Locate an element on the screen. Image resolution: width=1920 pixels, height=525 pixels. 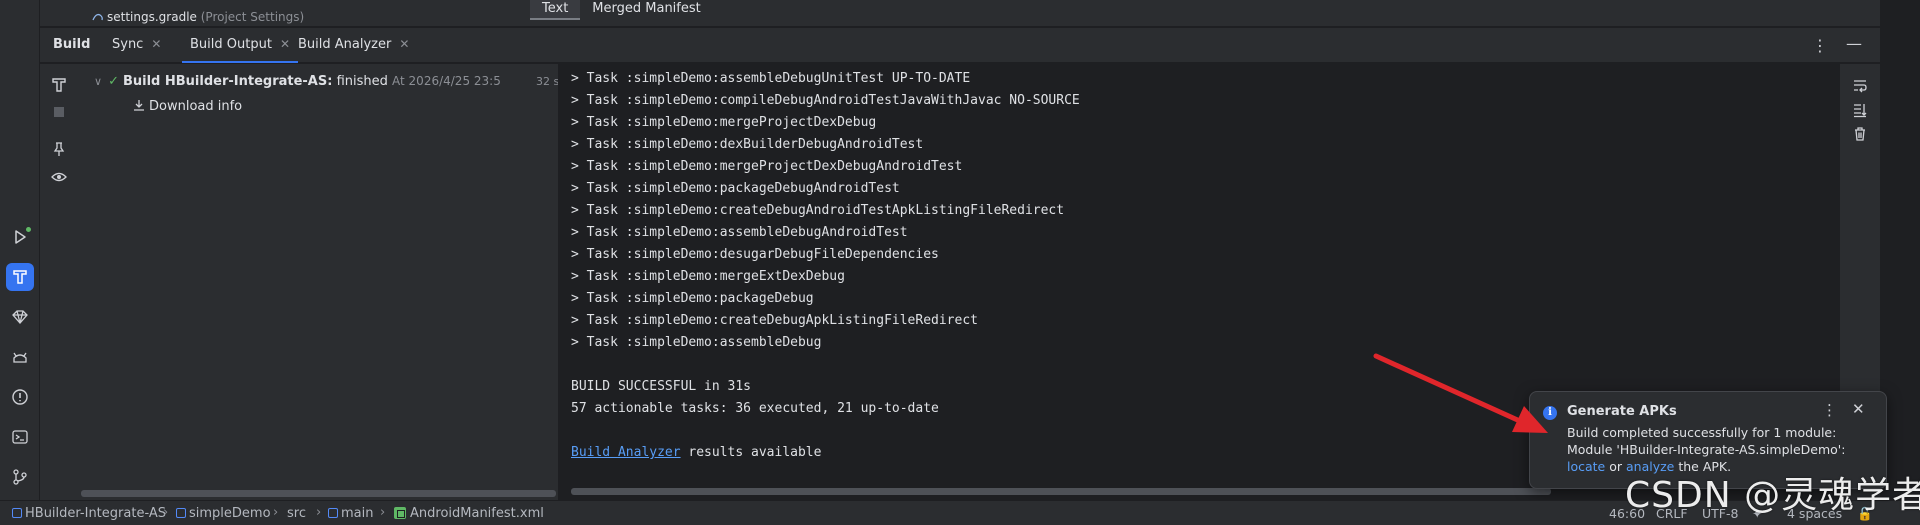
breadcrumb-module: simpleDemo is located at coordinates (223, 513).